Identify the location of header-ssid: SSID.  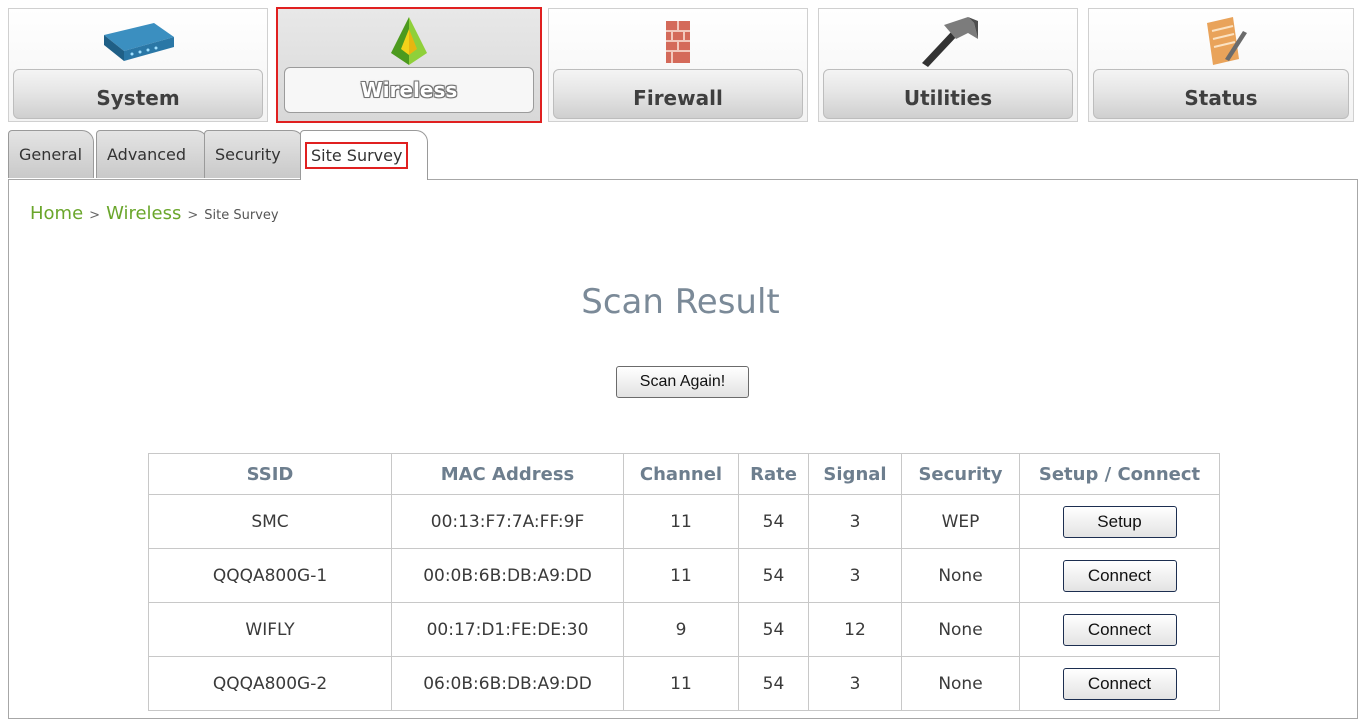
(270, 474).